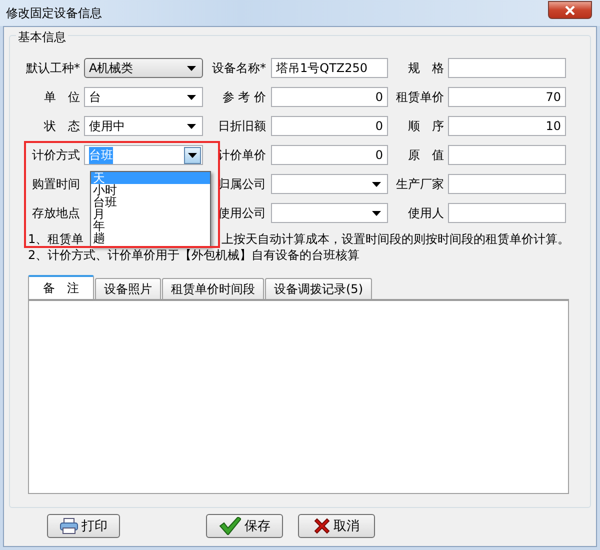 The height and width of the screenshot is (550, 600). I want to click on tab: 备 注, so click(61, 287).